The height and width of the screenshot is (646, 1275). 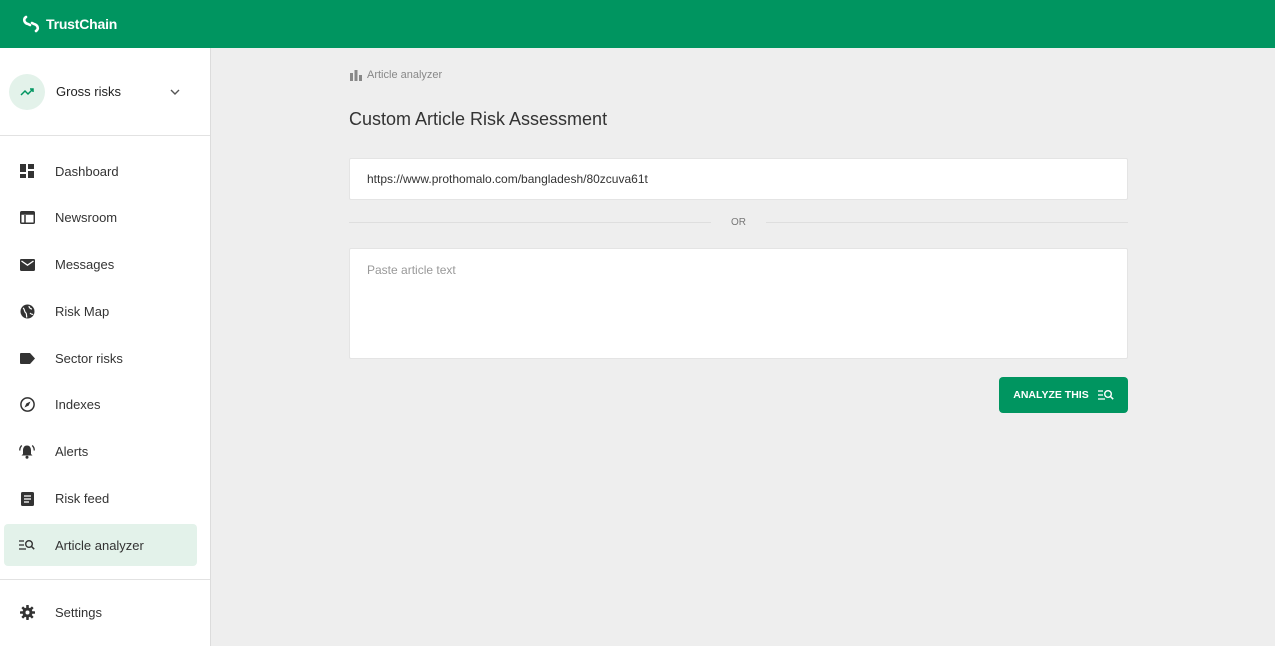 What do you see at coordinates (1051, 395) in the screenshot?
I see `analyze-button-label: ANALYZE THIS` at bounding box center [1051, 395].